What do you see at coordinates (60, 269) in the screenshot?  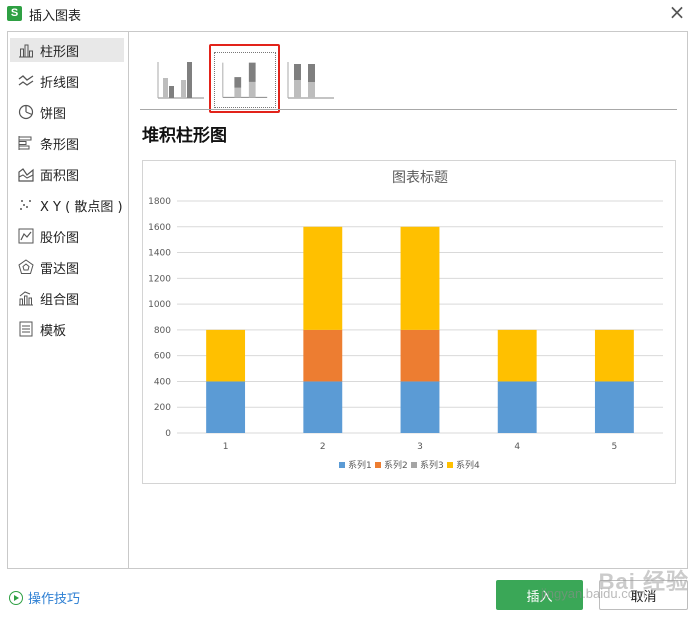 I see `sidebar-item-label: 雷达图` at bounding box center [60, 269].